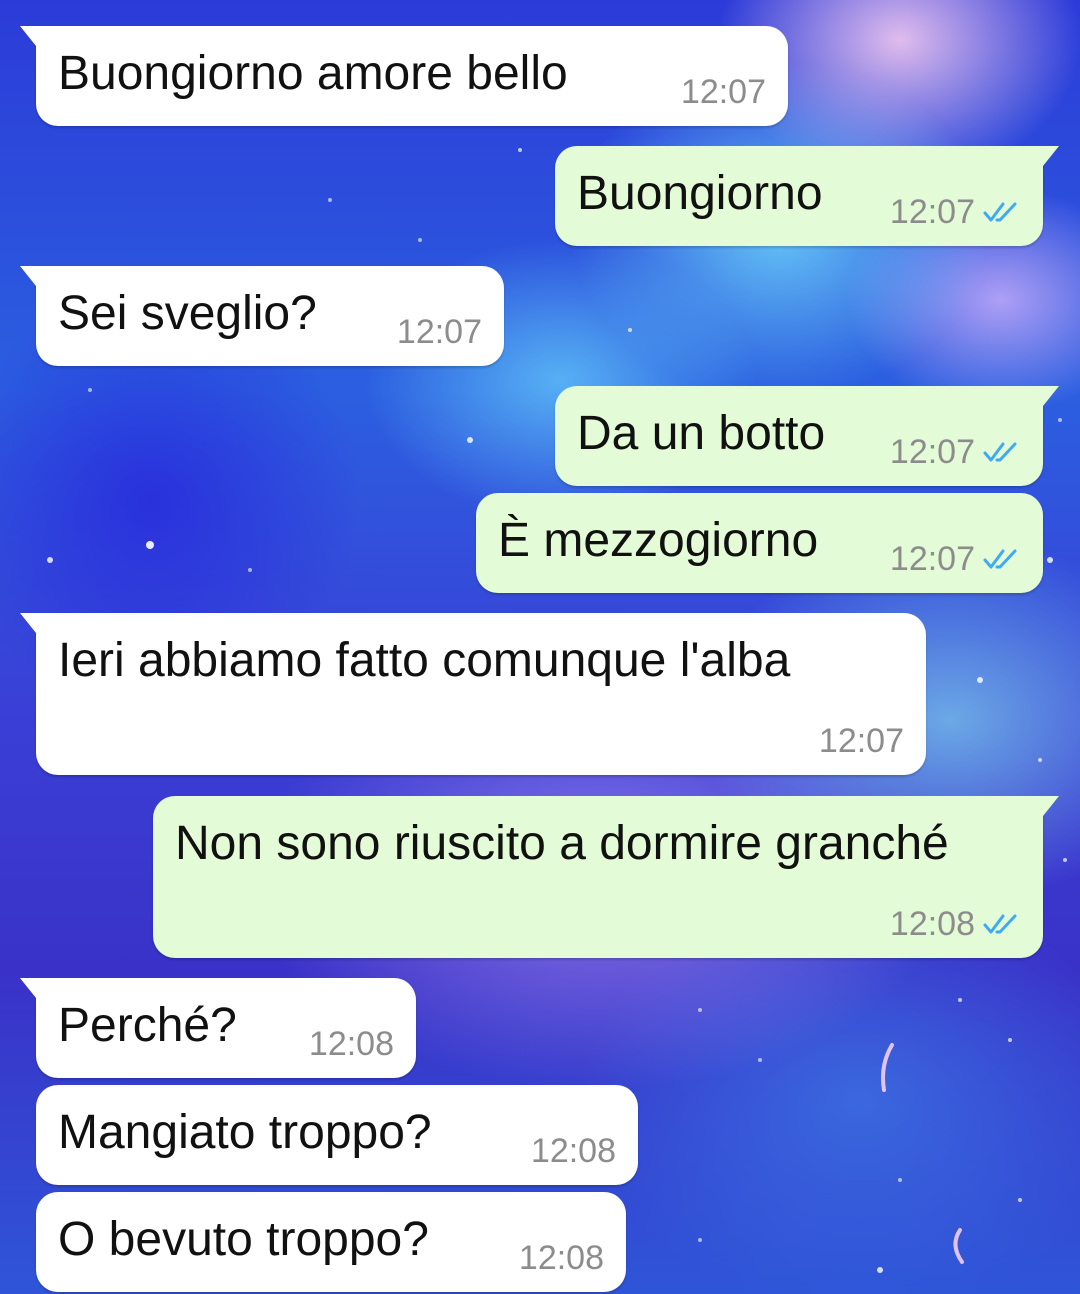 The width and height of the screenshot is (1080, 1294). I want to click on message-text: Buongiorno, so click(700, 193).